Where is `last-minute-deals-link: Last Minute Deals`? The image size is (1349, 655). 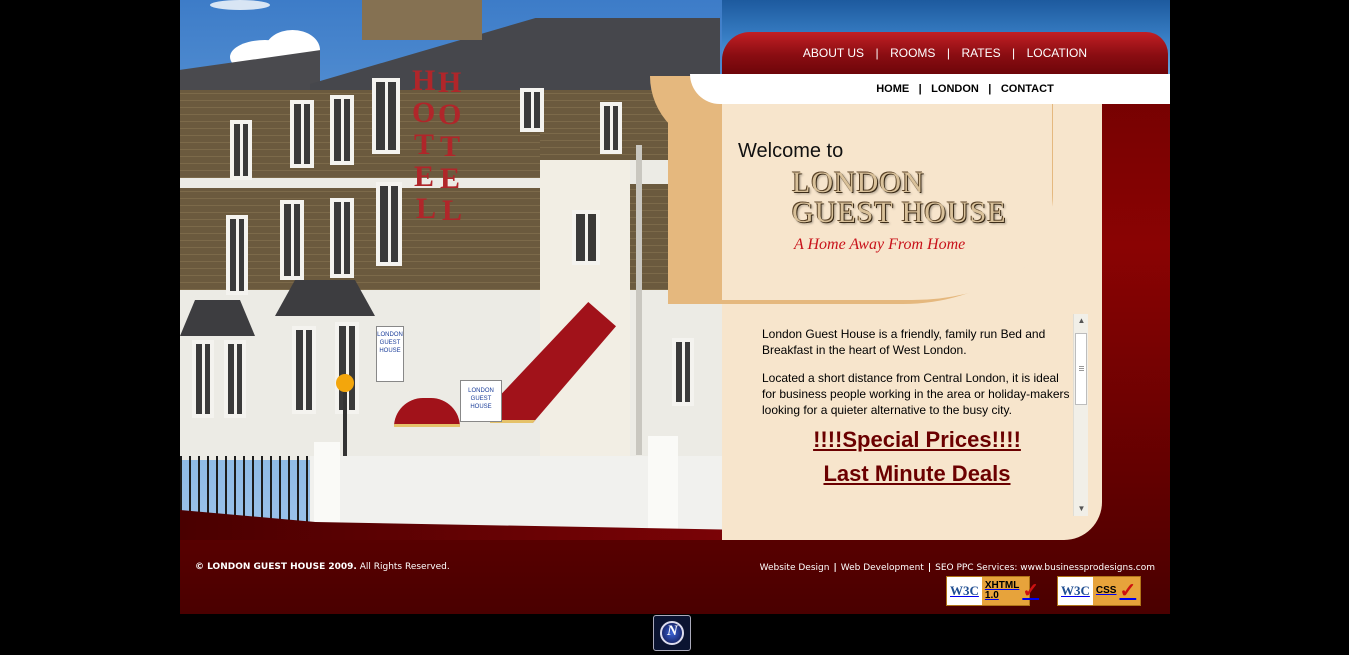 last-minute-deals-link: Last Minute Deals is located at coordinates (917, 474).